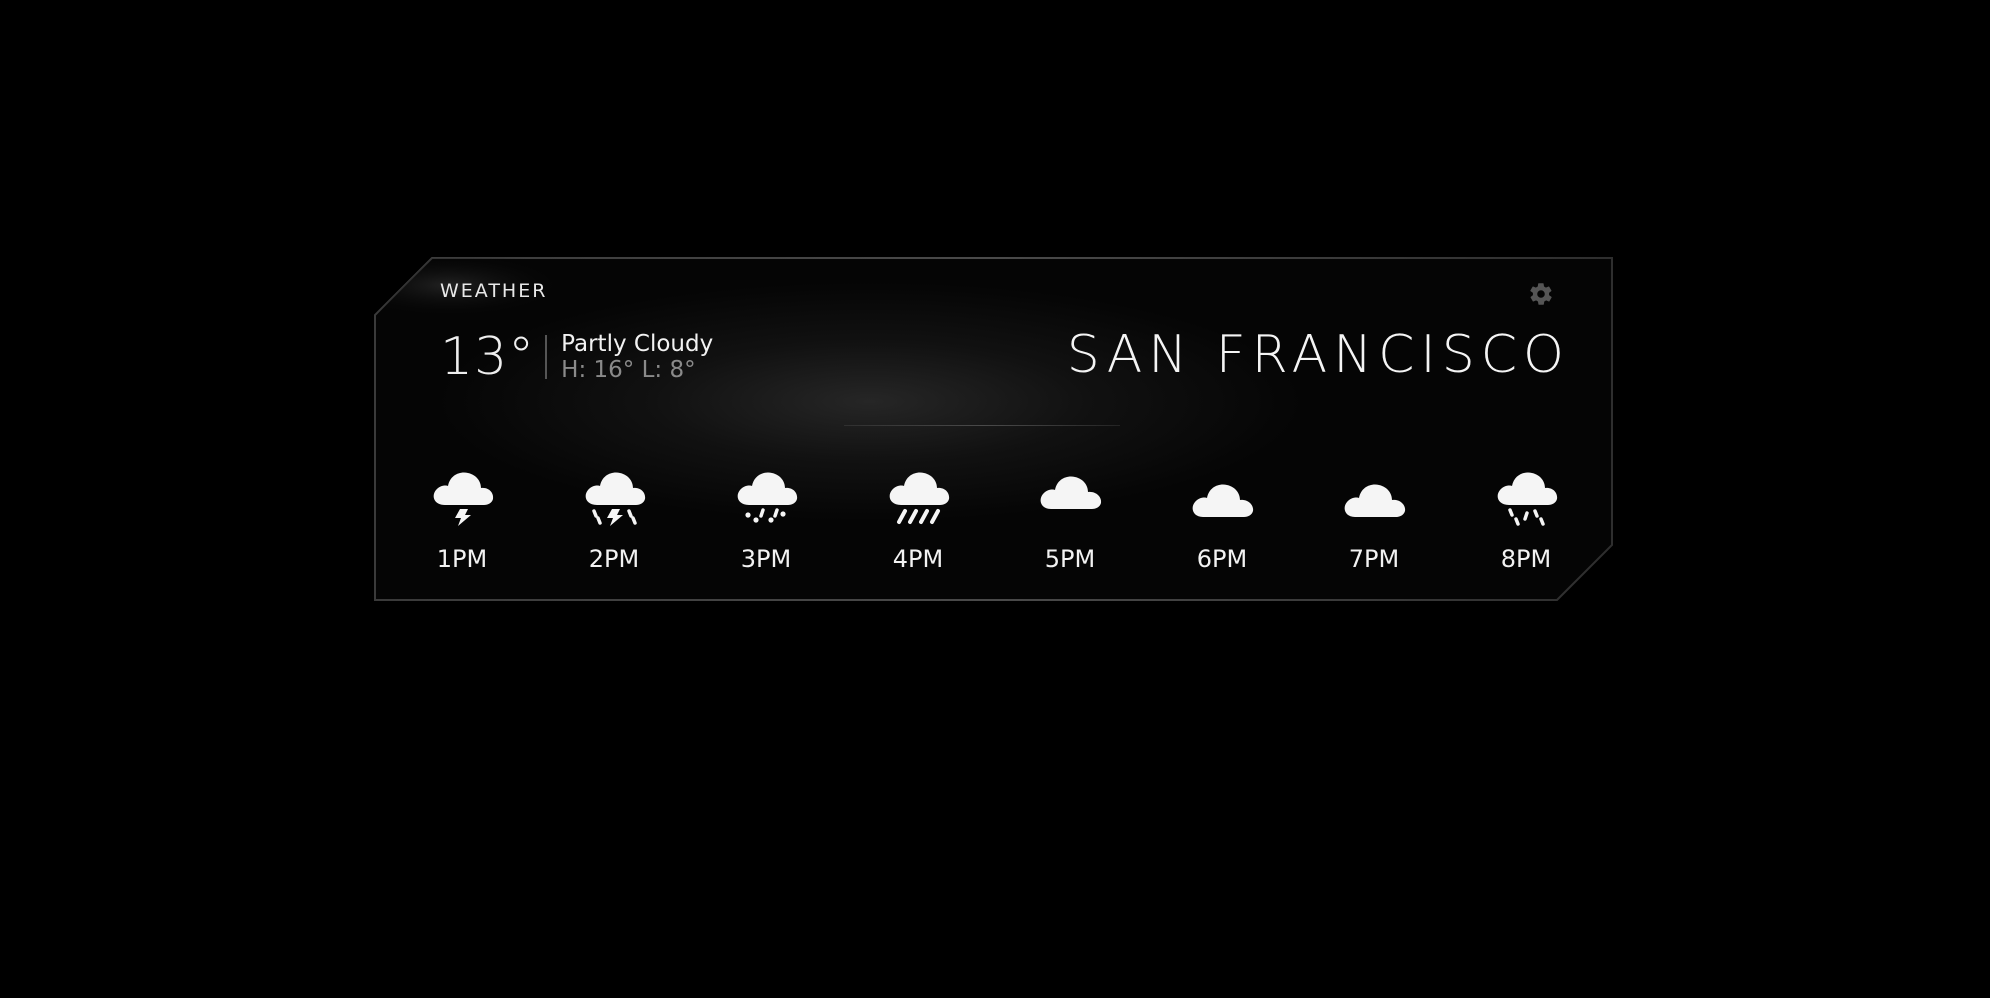  Describe the element at coordinates (494, 291) in the screenshot. I see `widget-title: WEATHER` at that location.